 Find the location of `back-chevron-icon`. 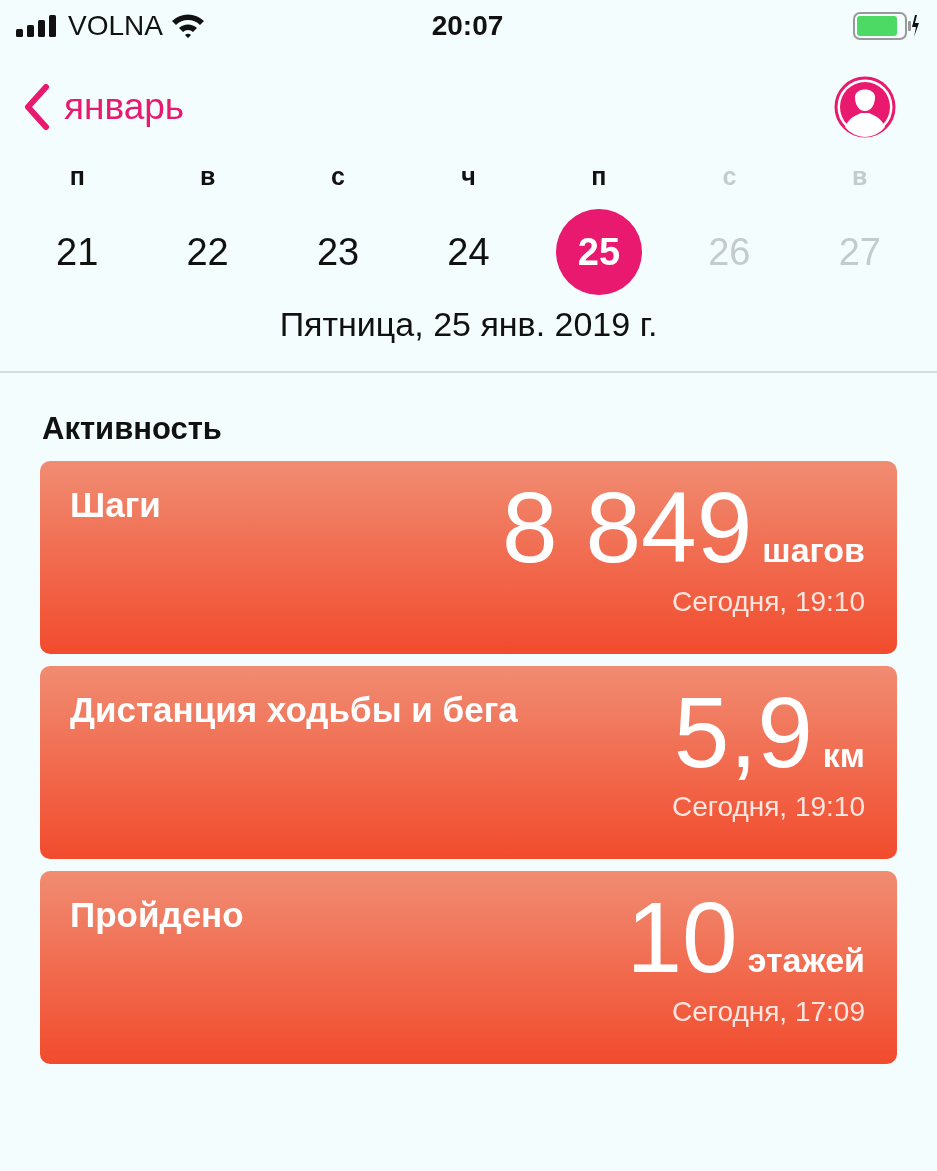

back-chevron-icon is located at coordinates (36, 107).